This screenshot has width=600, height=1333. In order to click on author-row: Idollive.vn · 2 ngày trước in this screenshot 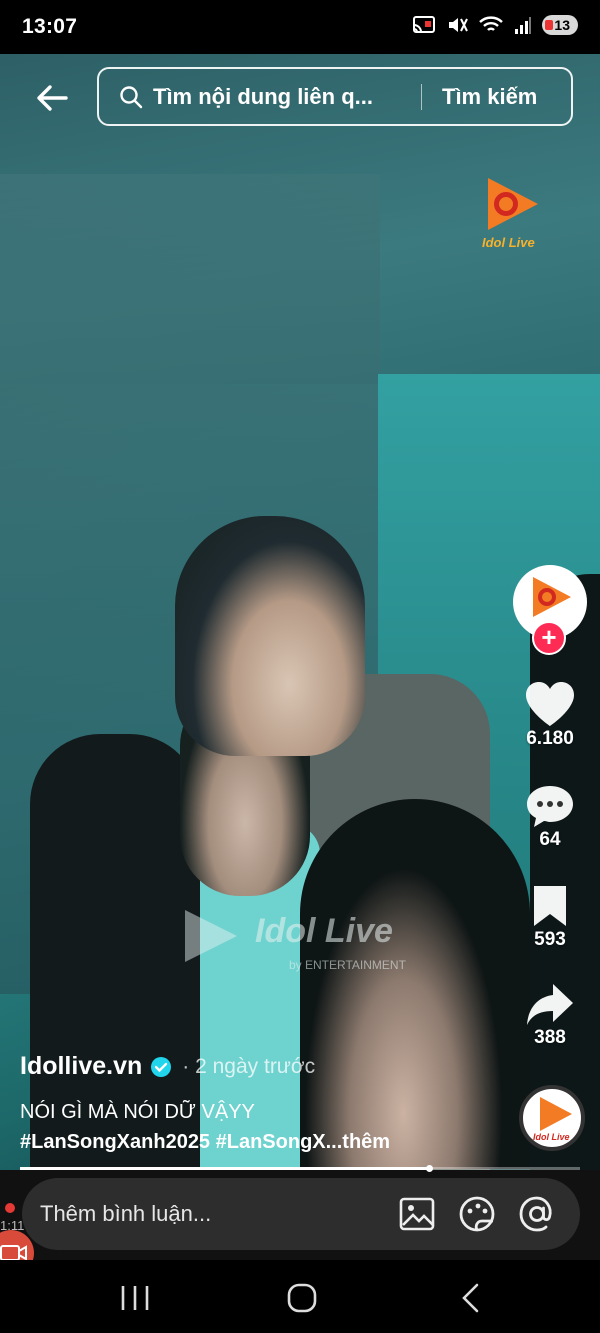, I will do `click(167, 1066)`.